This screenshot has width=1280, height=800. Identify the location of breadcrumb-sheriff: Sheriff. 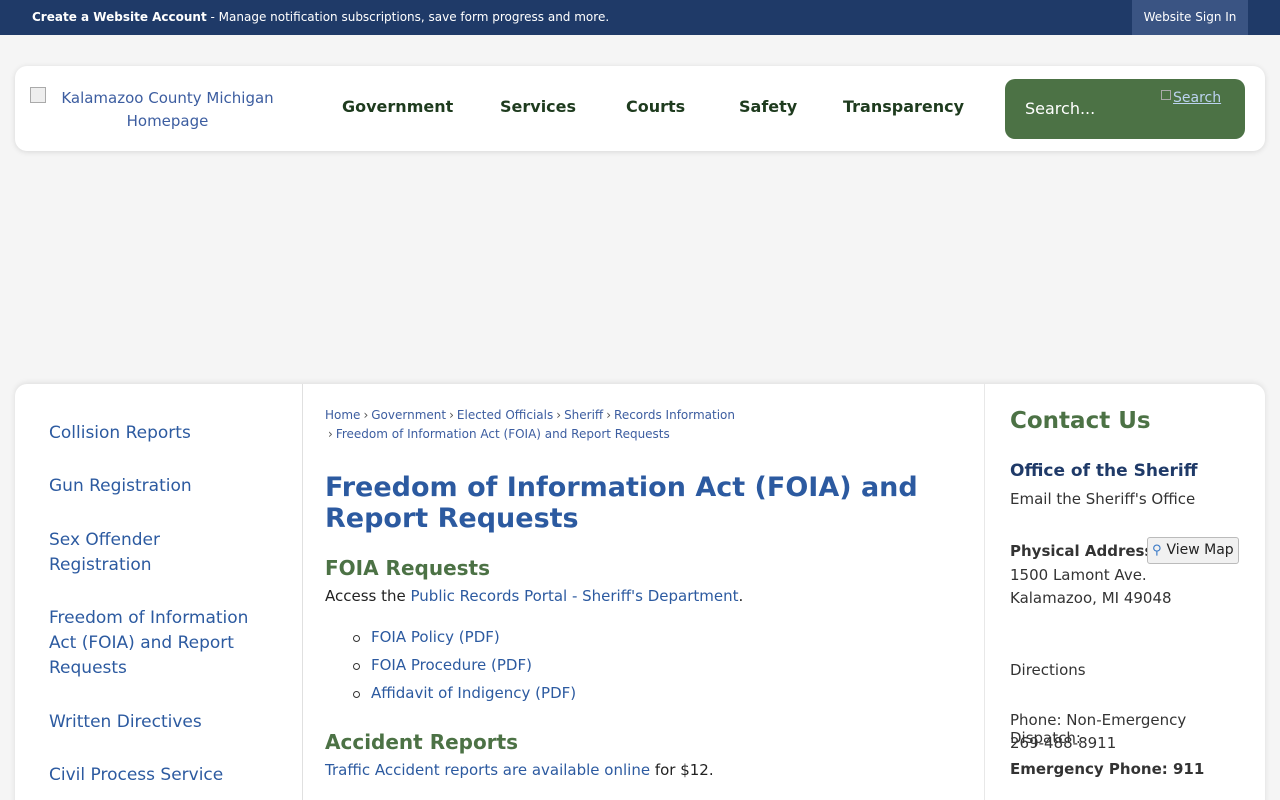
(583, 415).